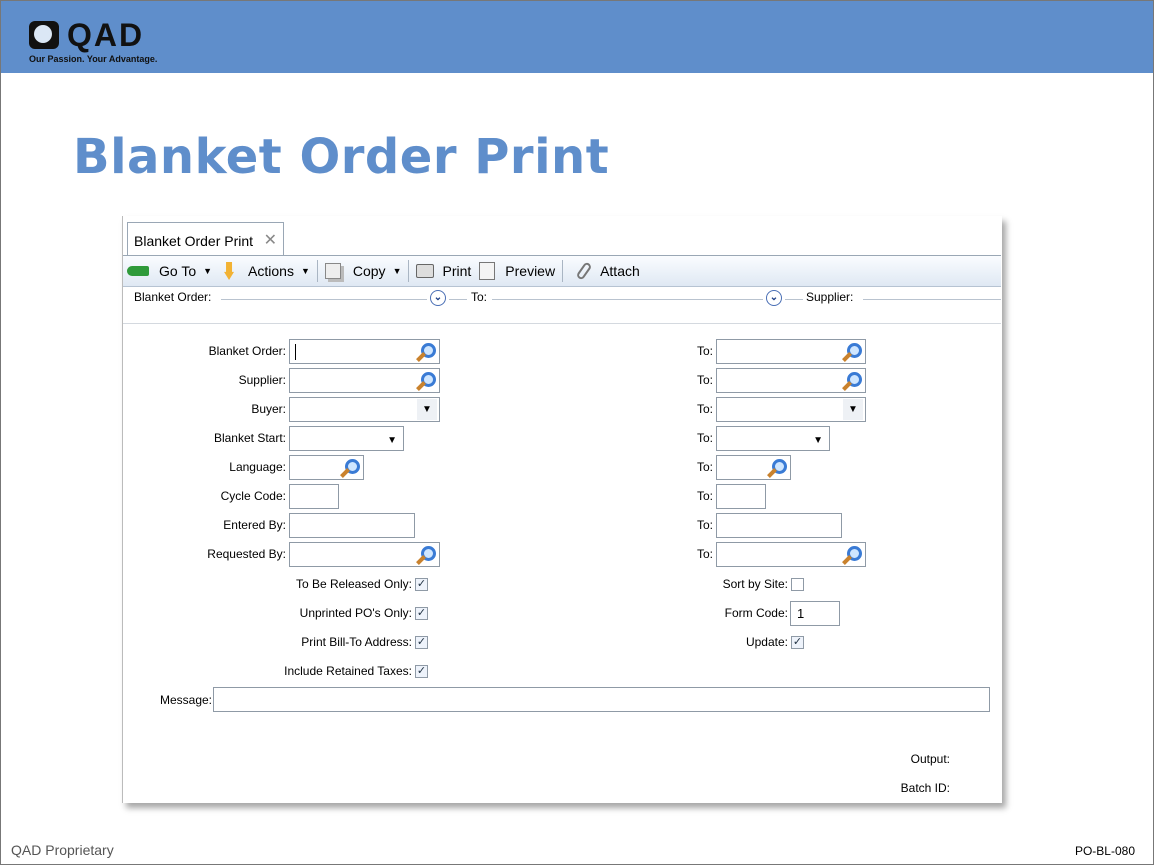 This screenshot has width=1154, height=865. I want to click on footer-code: PO-BL-080, so click(1104, 851).